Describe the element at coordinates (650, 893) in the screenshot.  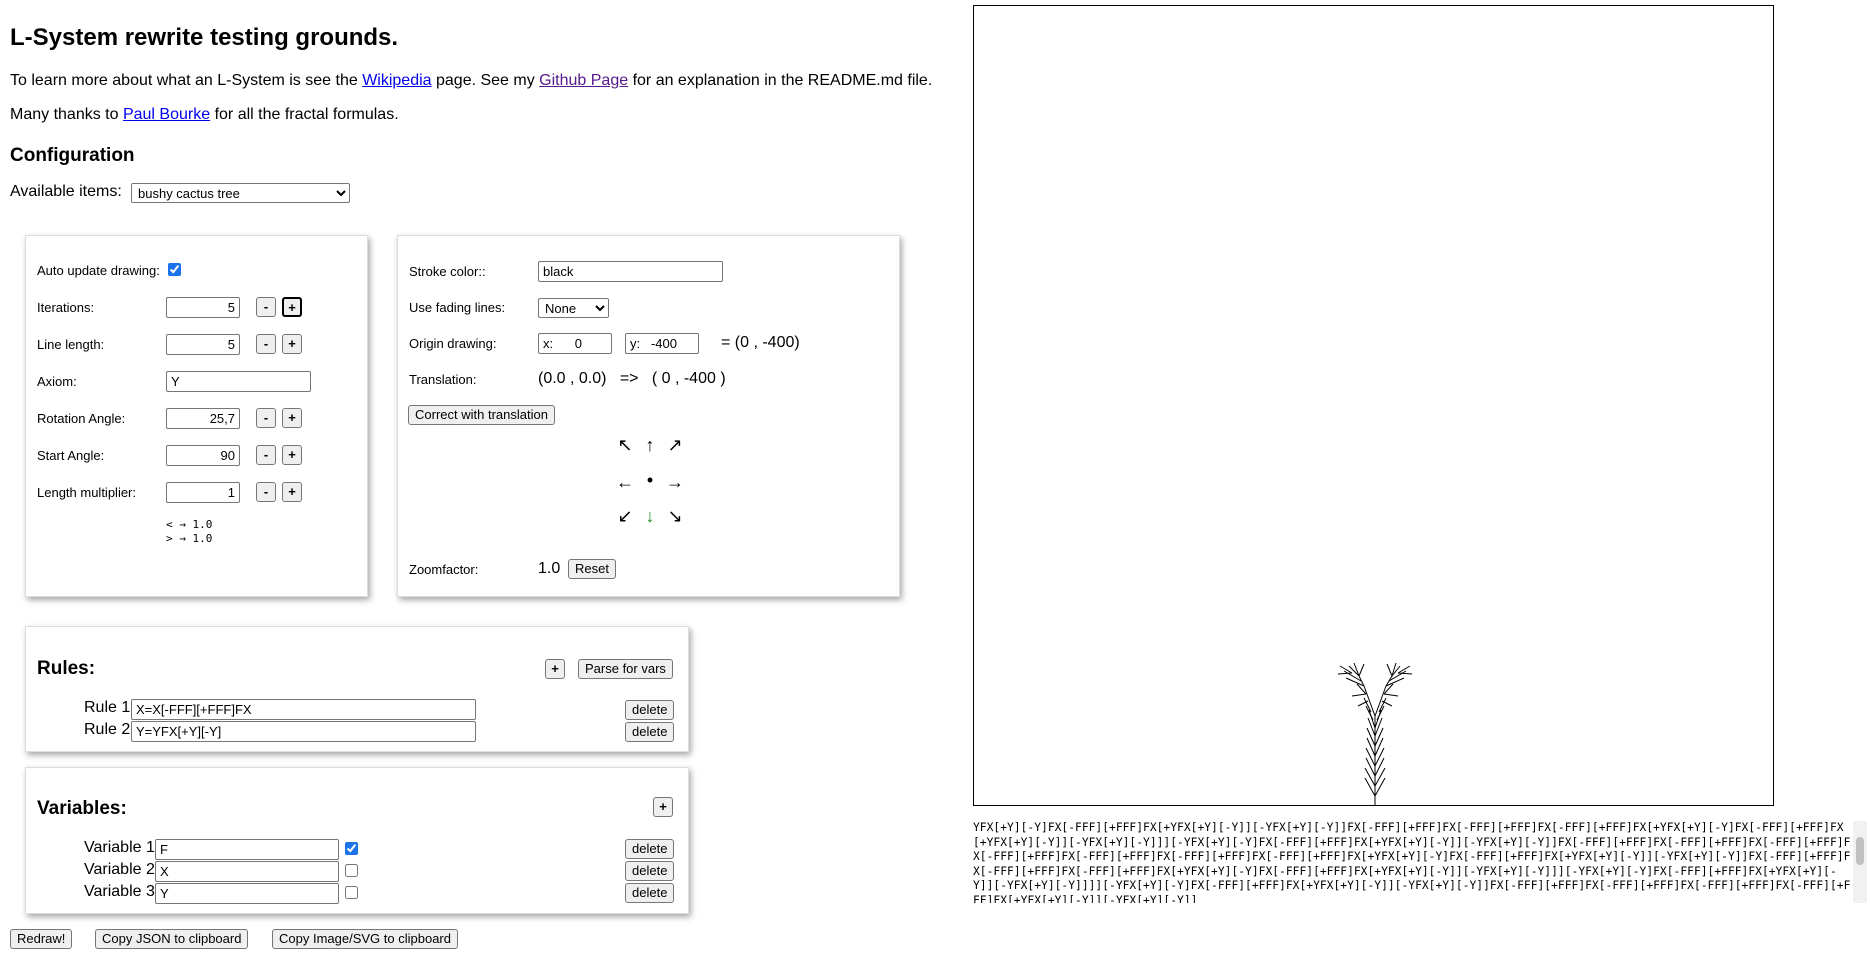
I see `variable-3-delete-button: delete` at that location.